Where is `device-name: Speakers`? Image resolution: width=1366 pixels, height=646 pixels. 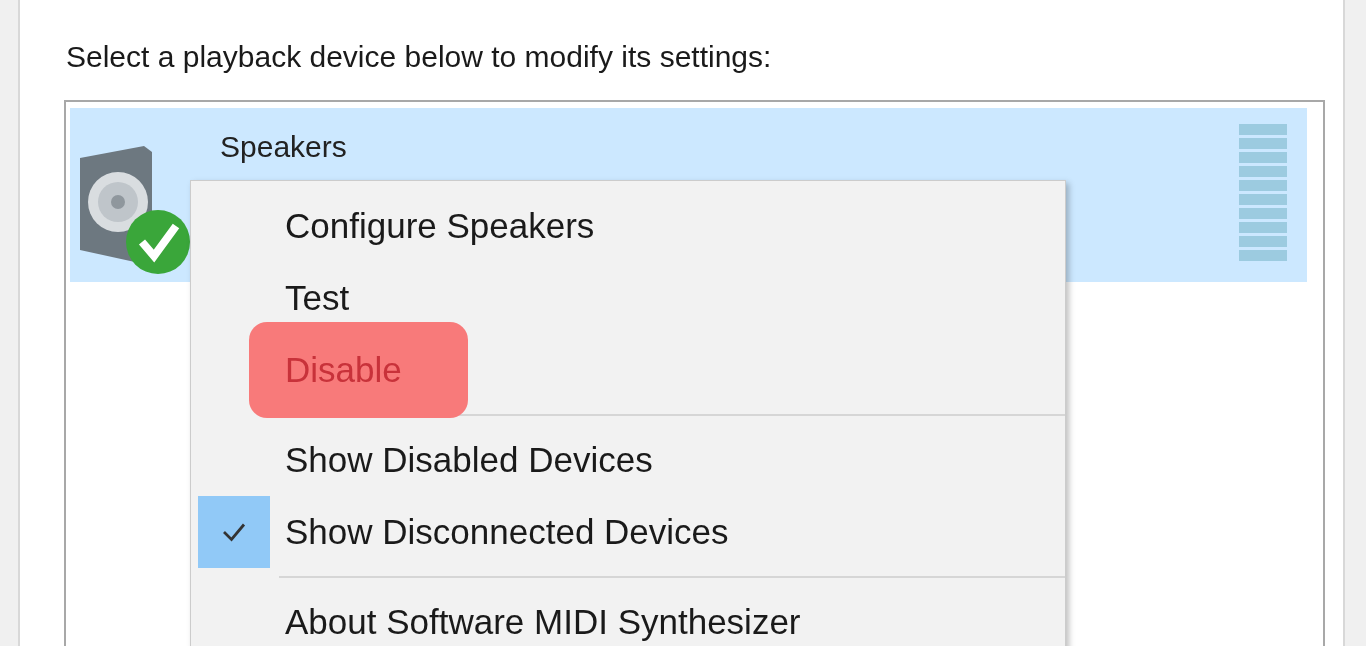 device-name: Speakers is located at coordinates (284, 147).